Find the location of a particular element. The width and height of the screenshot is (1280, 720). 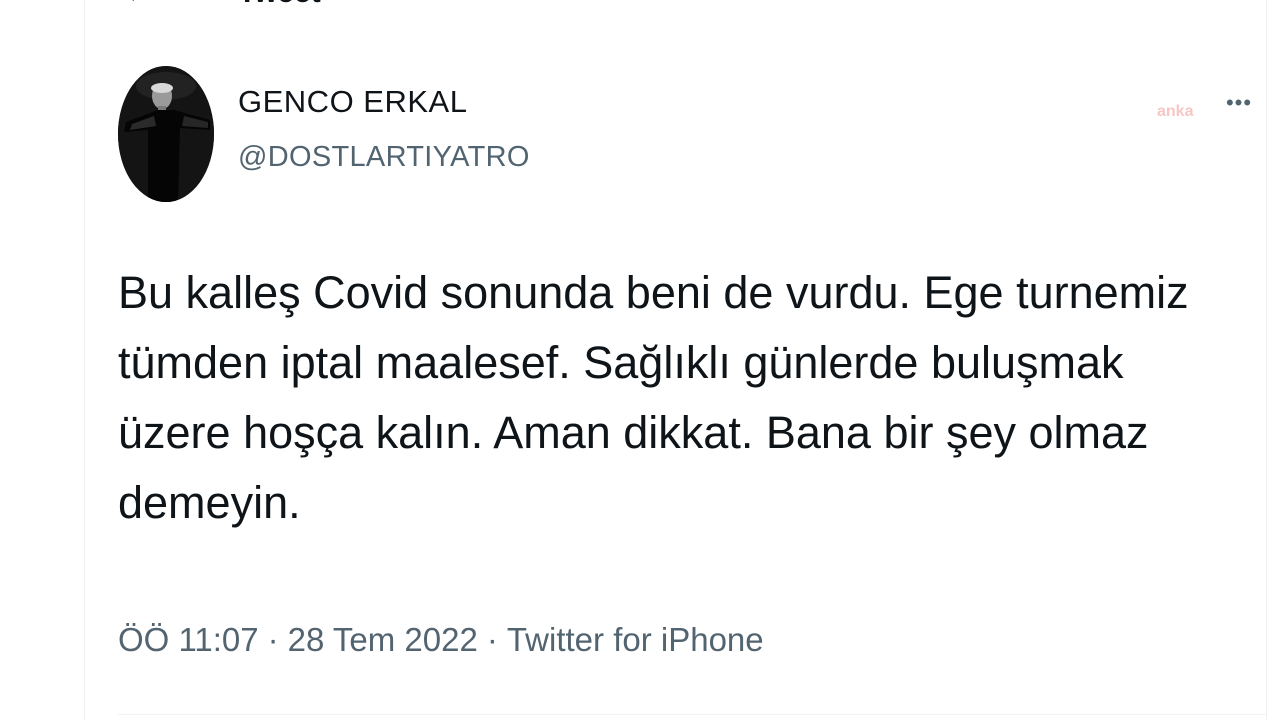

column-left-border is located at coordinates (84, 360).